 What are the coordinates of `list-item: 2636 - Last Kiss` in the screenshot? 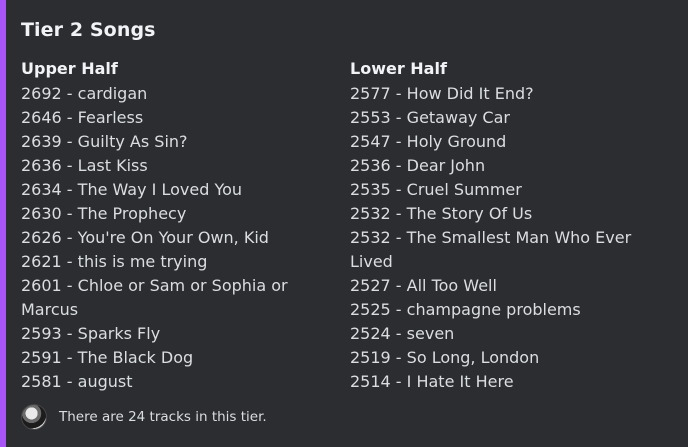 It's located at (84, 165).